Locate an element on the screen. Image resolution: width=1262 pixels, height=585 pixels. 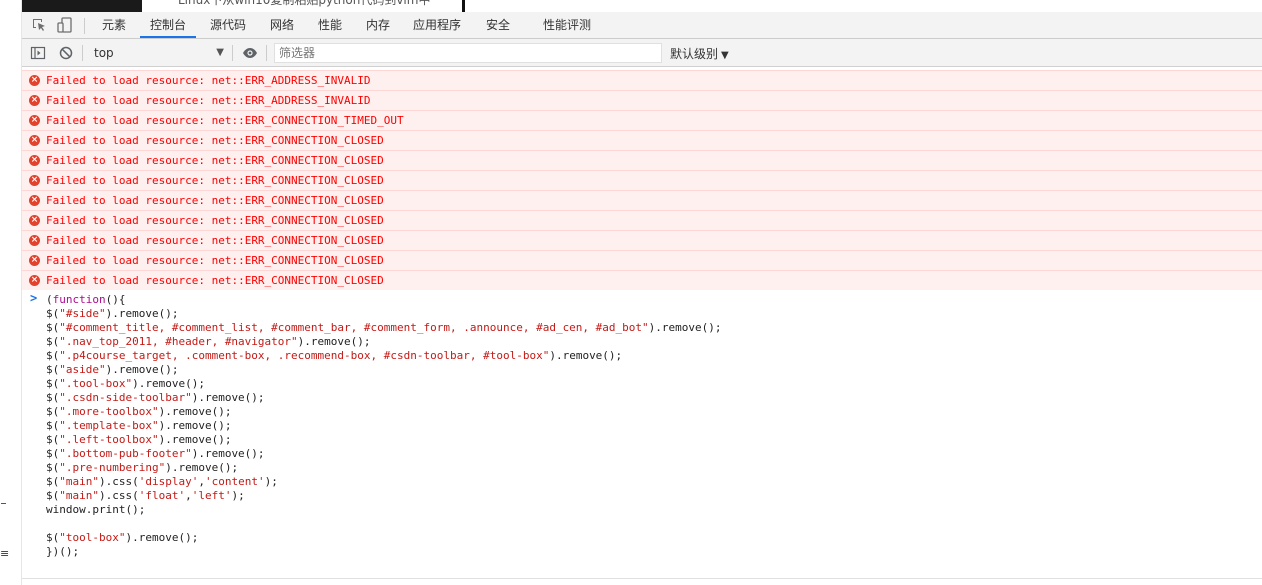
code-line: $("#side").remove(); is located at coordinates (112, 313).